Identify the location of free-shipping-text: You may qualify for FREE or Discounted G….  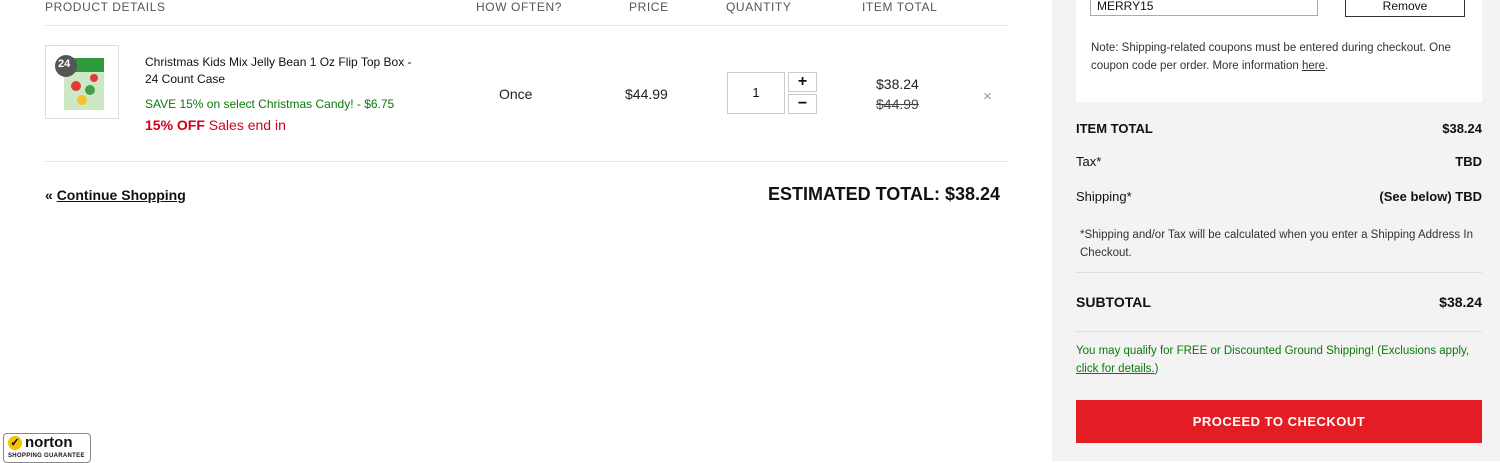
(1273, 351).